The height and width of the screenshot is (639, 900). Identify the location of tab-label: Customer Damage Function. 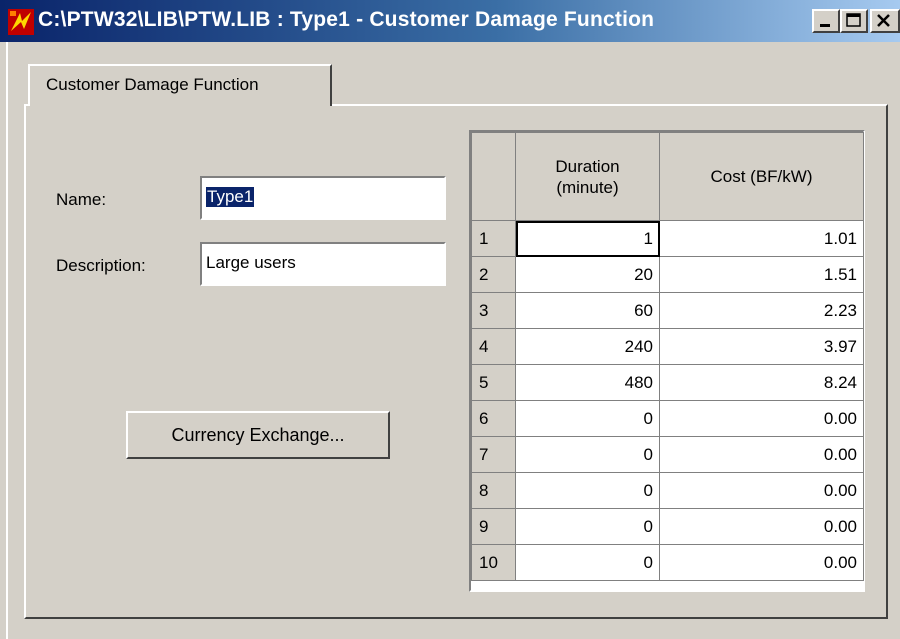
(152, 84).